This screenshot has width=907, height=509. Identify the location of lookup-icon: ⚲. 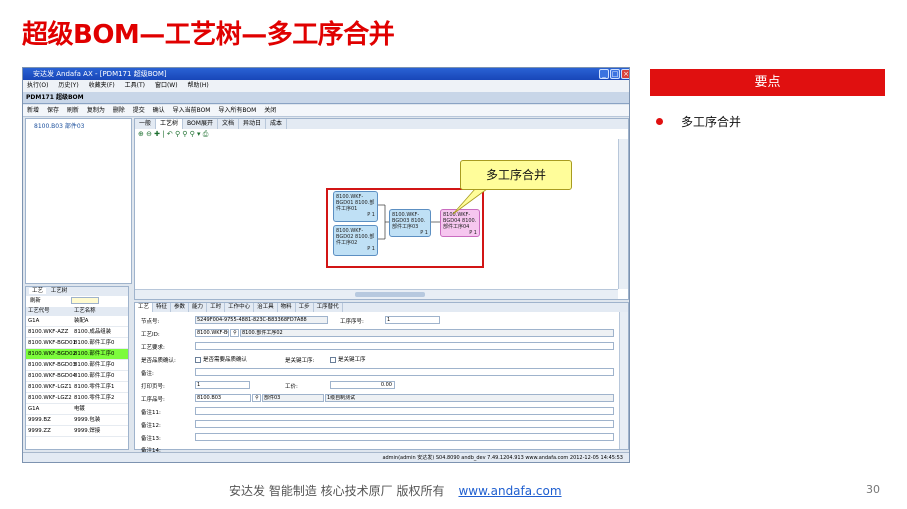
(234, 333).